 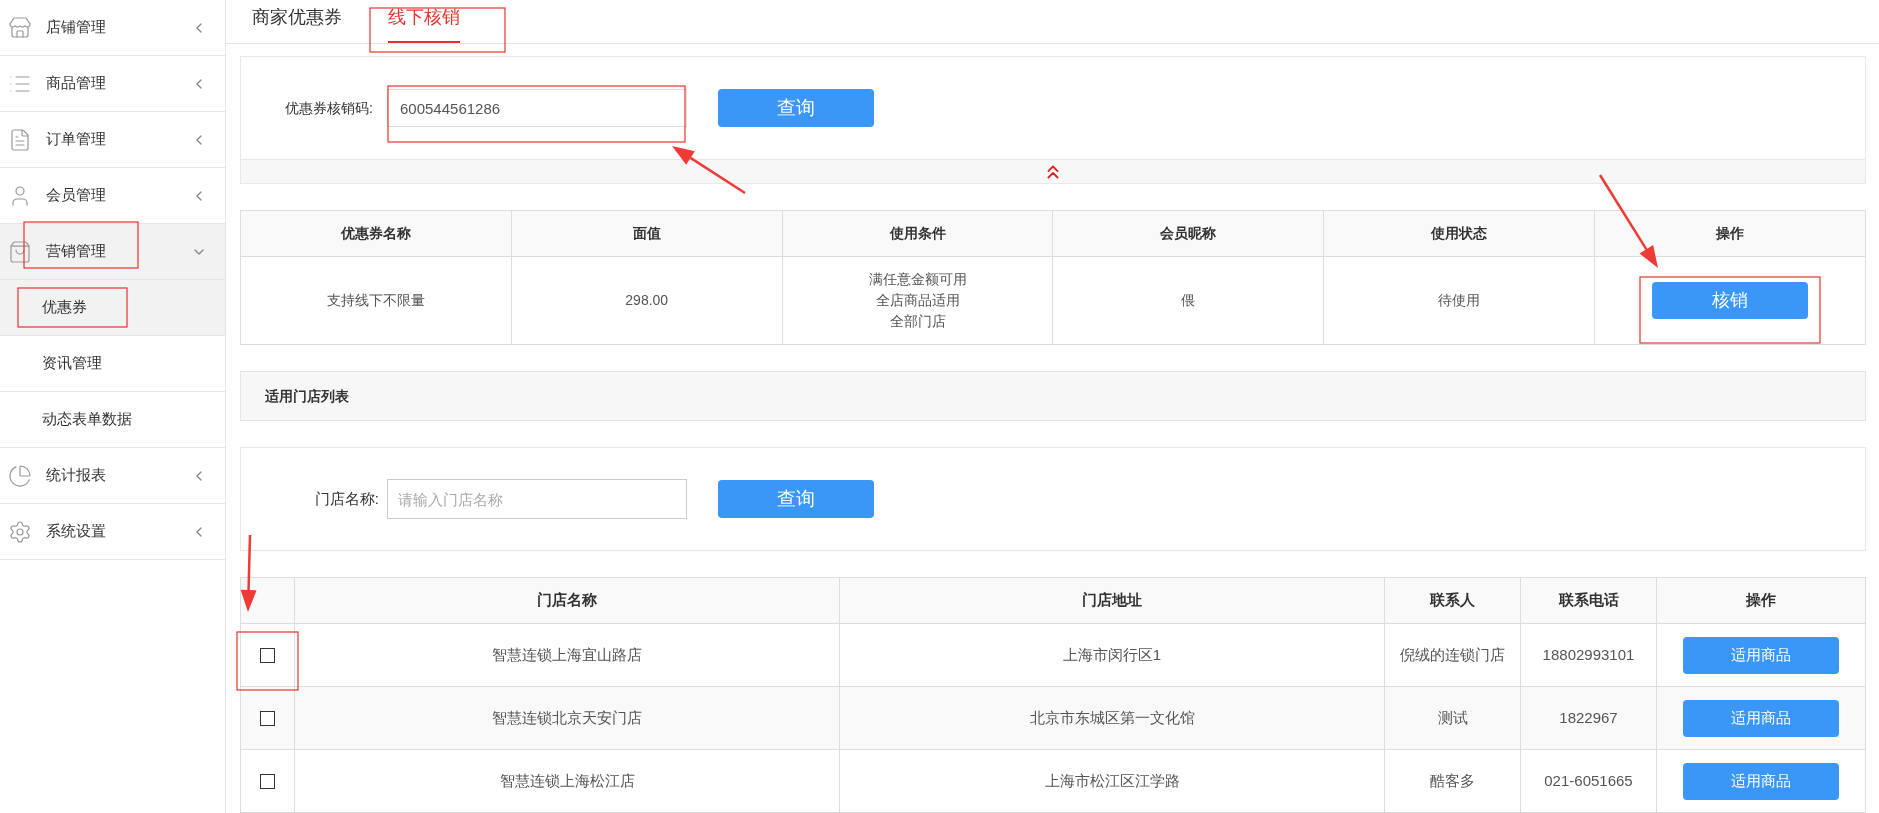 I want to click on table-cell: 酷客多, so click(x=1452, y=781).